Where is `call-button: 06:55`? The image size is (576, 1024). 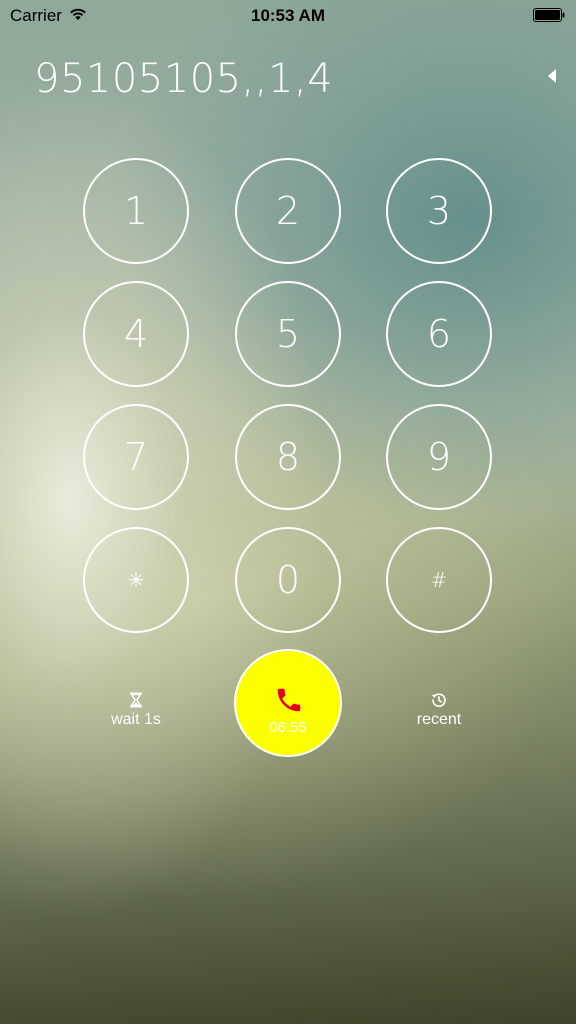
call-button: 06:55 is located at coordinates (288, 703).